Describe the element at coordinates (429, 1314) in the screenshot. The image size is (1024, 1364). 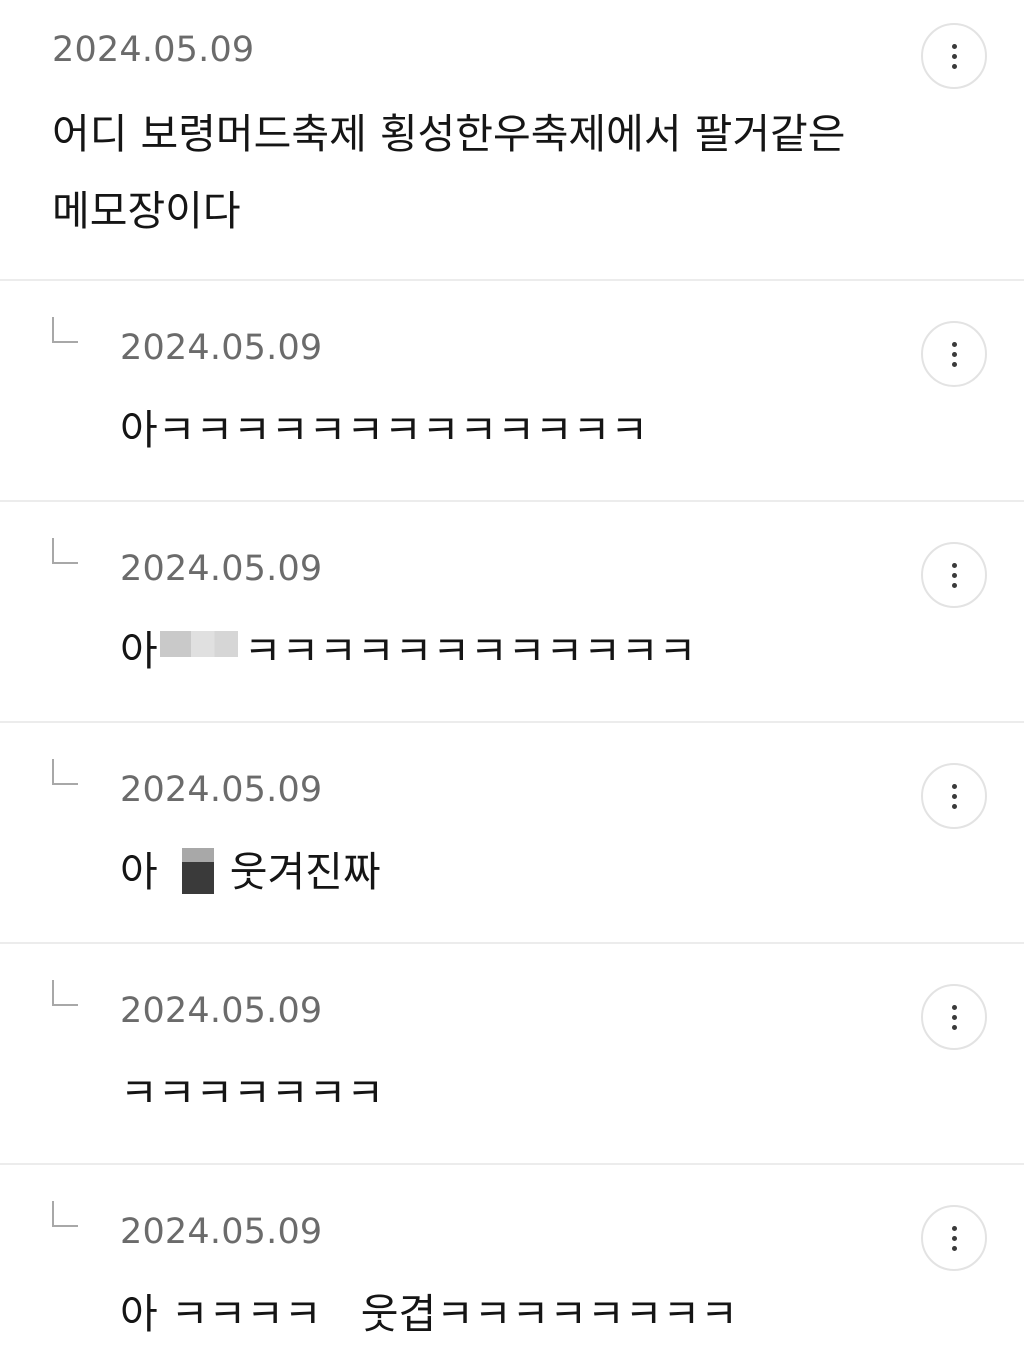
I see `reply-text: 아 ㅋㅋㅋㅋ 웃겹ㅋㅋㅋㅋㅋㅋㅋㅋ` at that location.